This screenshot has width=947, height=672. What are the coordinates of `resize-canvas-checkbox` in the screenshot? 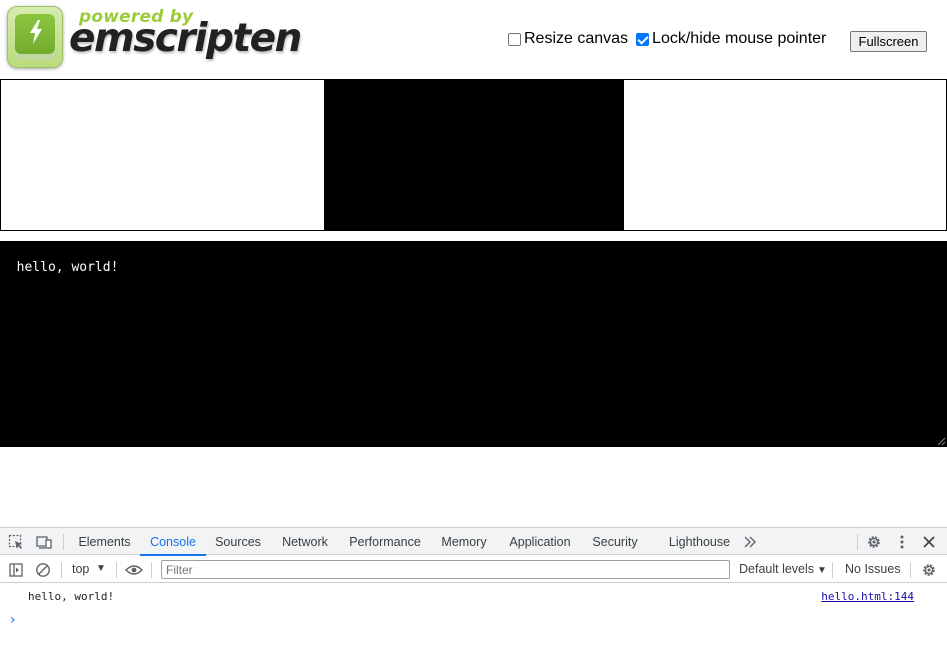 It's located at (514, 39).